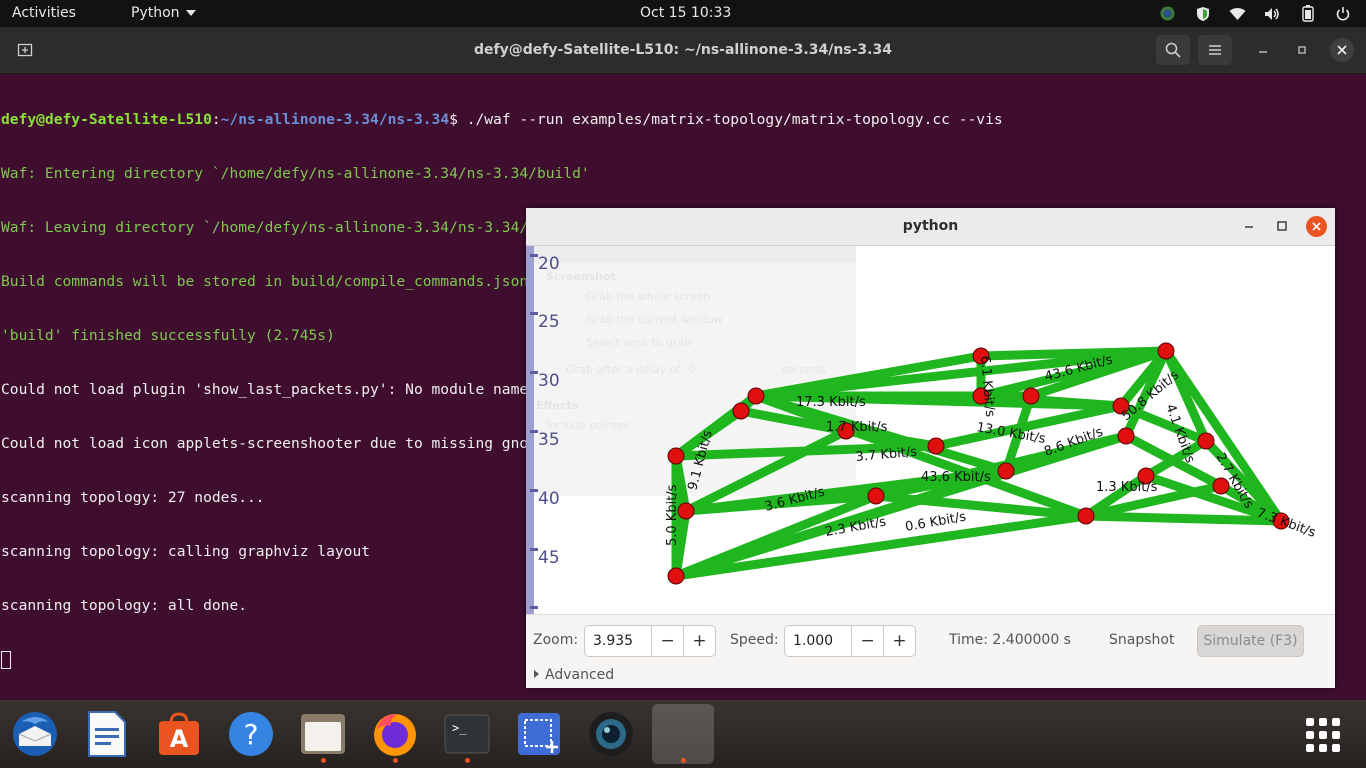 This screenshot has height=768, width=1366. I want to click on system-tray, so click(1247, 13).